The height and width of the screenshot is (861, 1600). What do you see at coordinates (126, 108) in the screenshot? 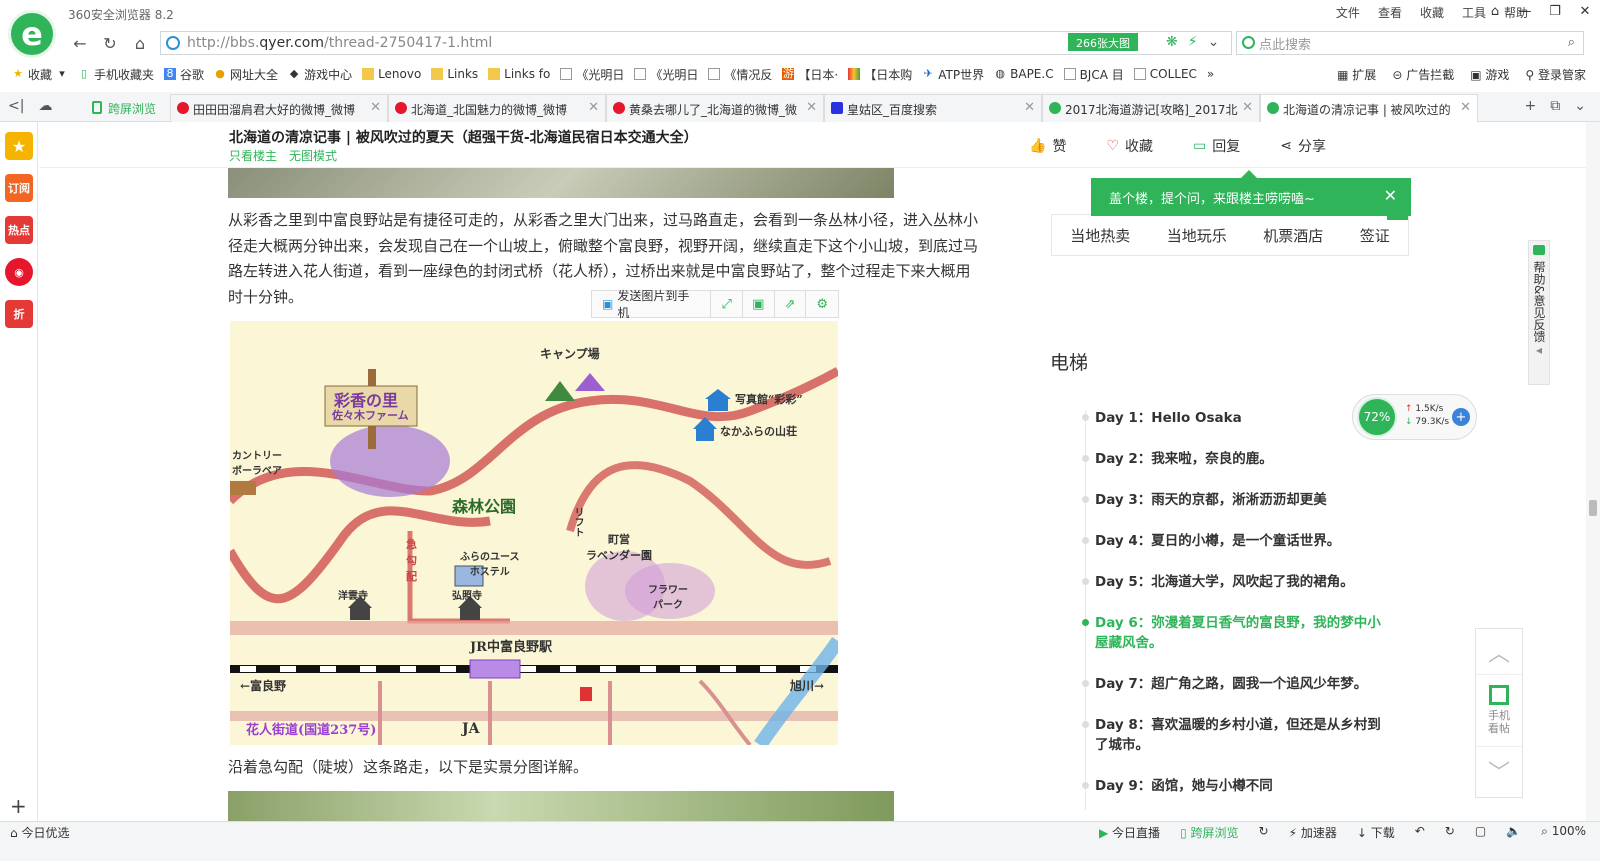
I see `cross-screen-tab: 跨屏浏览` at bounding box center [126, 108].